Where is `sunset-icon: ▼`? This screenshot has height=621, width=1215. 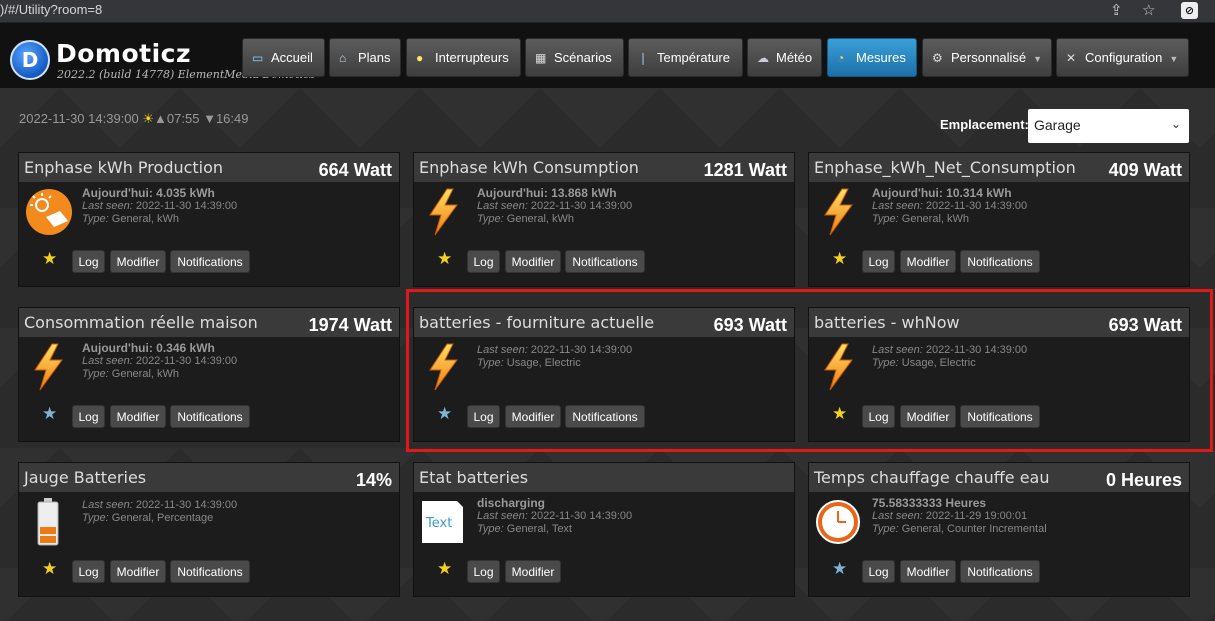 sunset-icon: ▼ is located at coordinates (209, 118).